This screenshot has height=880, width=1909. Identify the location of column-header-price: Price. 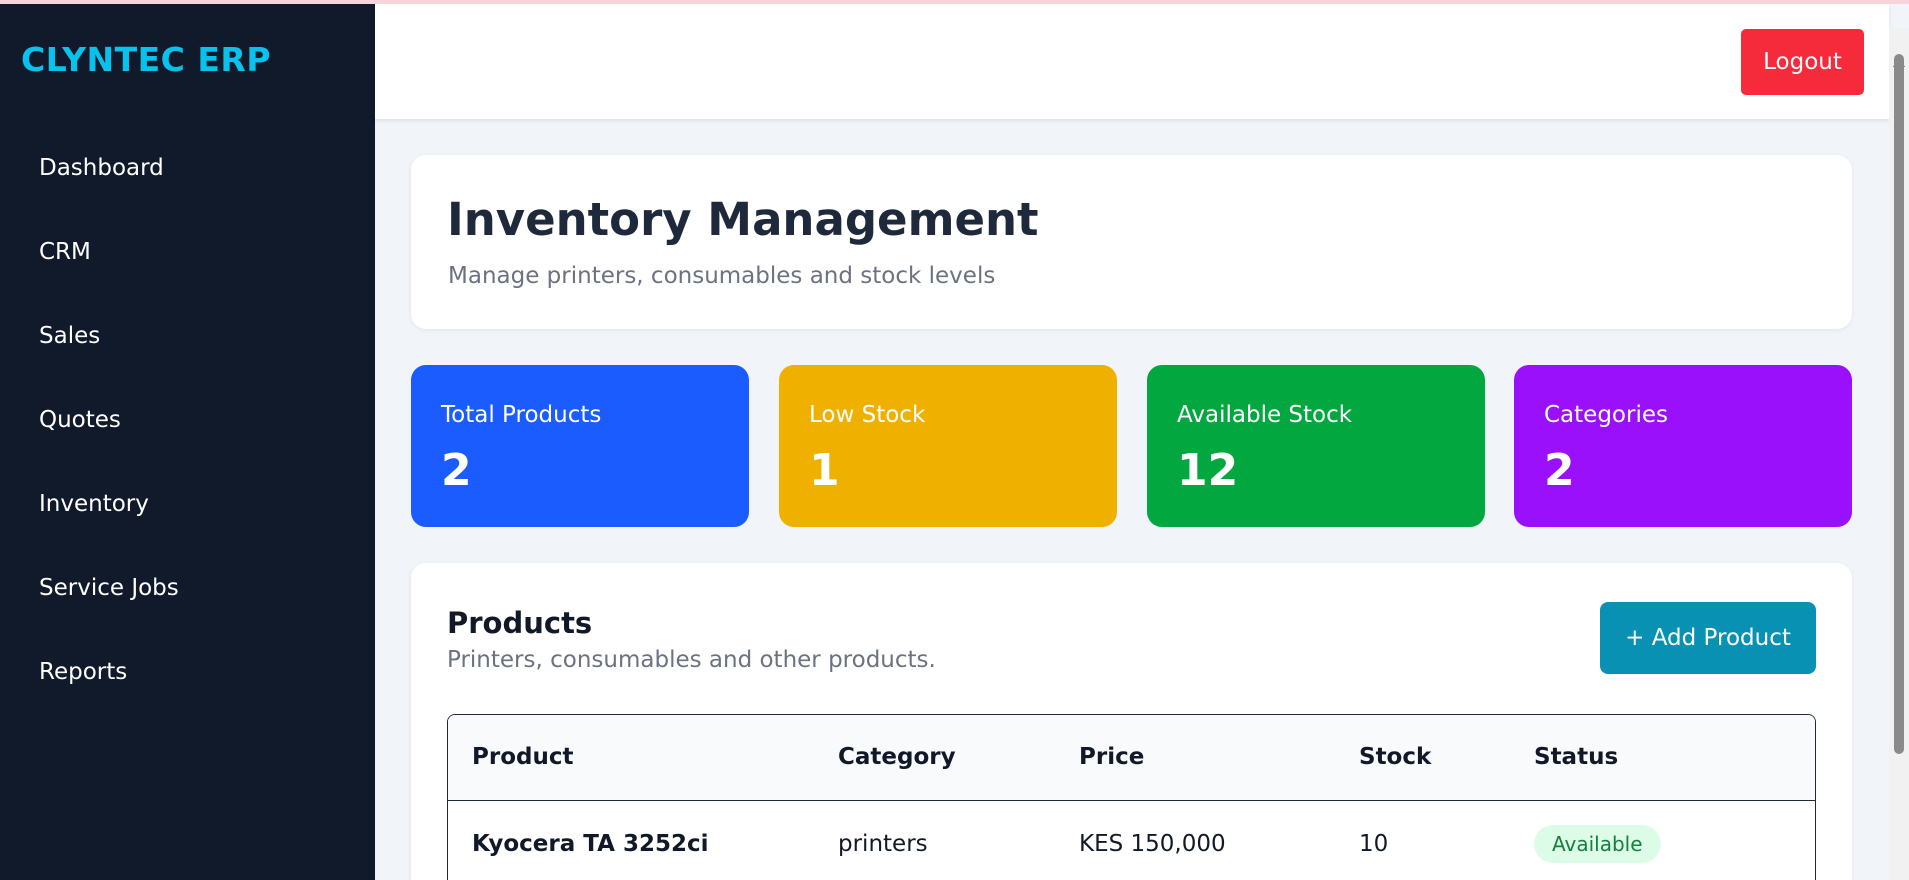
(1112, 757).